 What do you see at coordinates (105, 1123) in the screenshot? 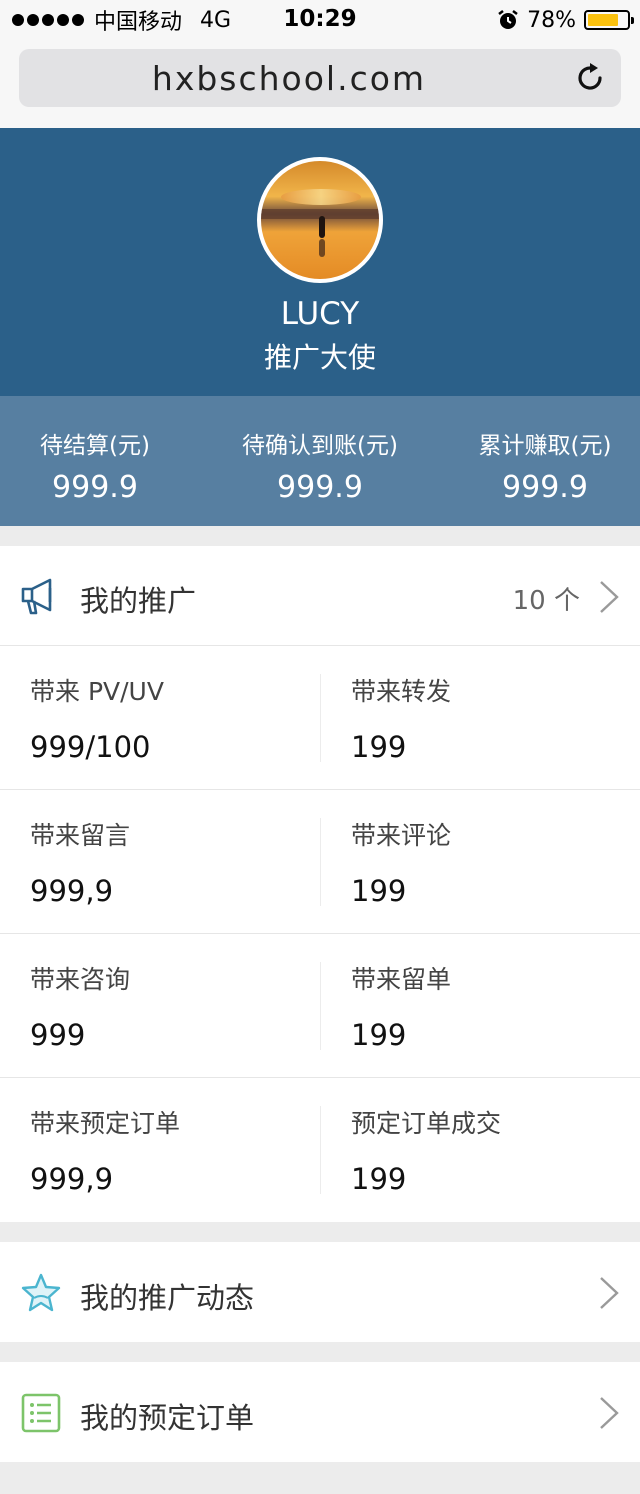
I see `stat-label: 带来预定订单` at bounding box center [105, 1123].